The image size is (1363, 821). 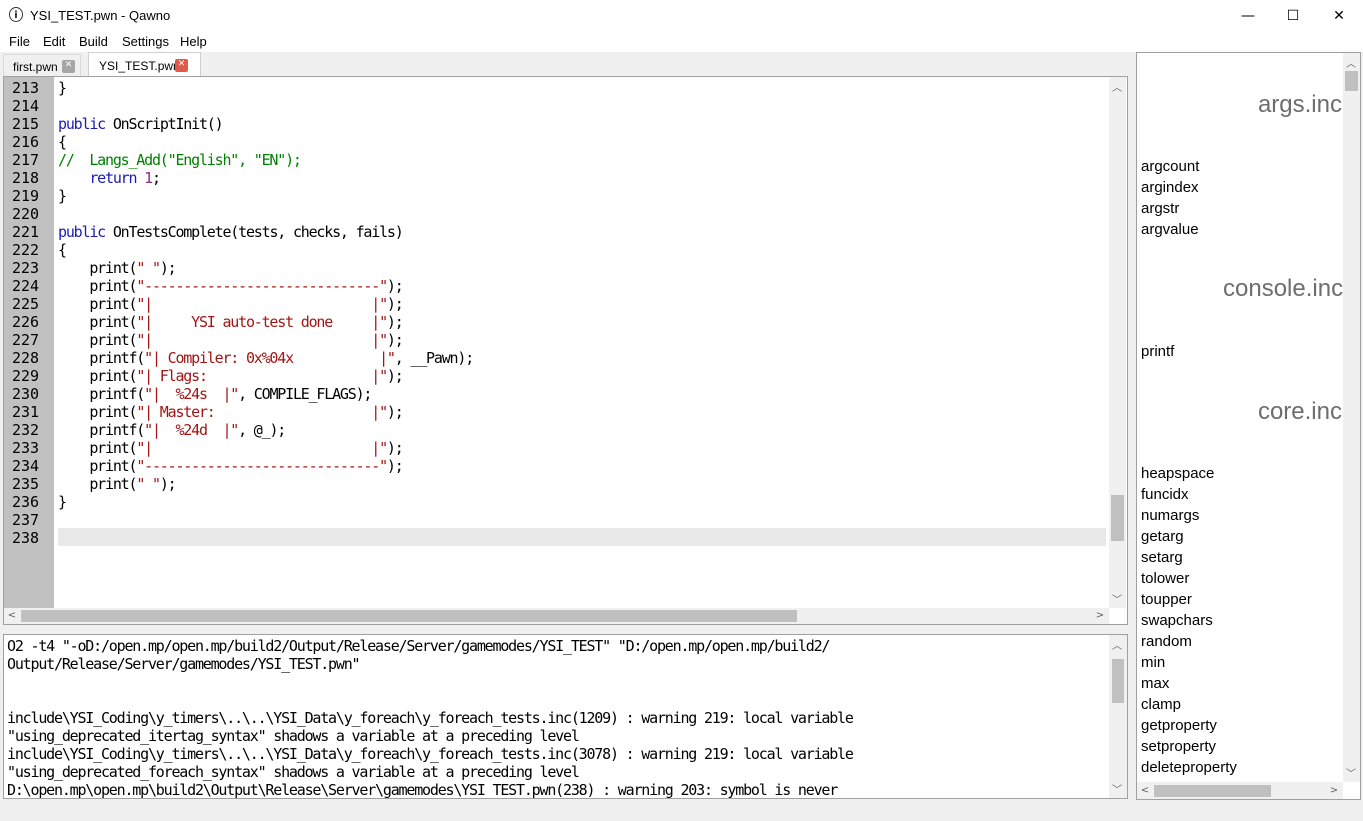 I want to click on menu-bar: File Edit Build Settings Help, so click(x=681, y=41).